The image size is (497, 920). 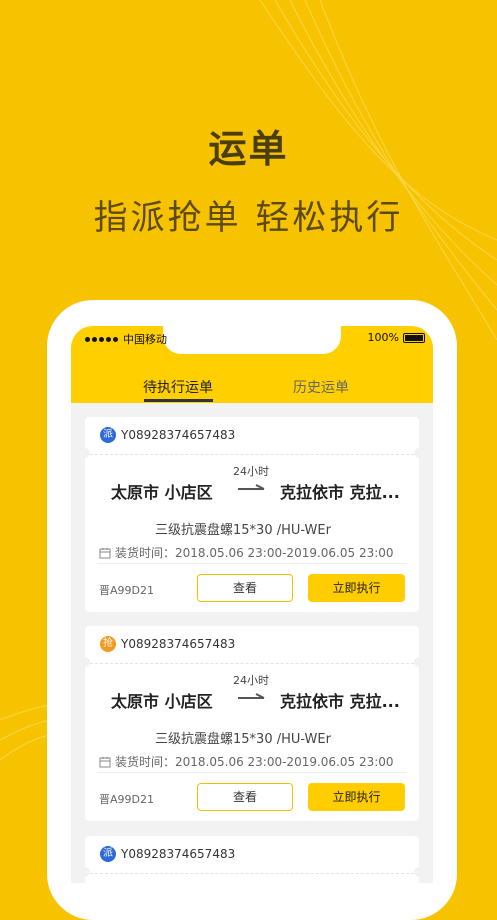 What do you see at coordinates (414, 337) in the screenshot?
I see `battery-icon` at bounding box center [414, 337].